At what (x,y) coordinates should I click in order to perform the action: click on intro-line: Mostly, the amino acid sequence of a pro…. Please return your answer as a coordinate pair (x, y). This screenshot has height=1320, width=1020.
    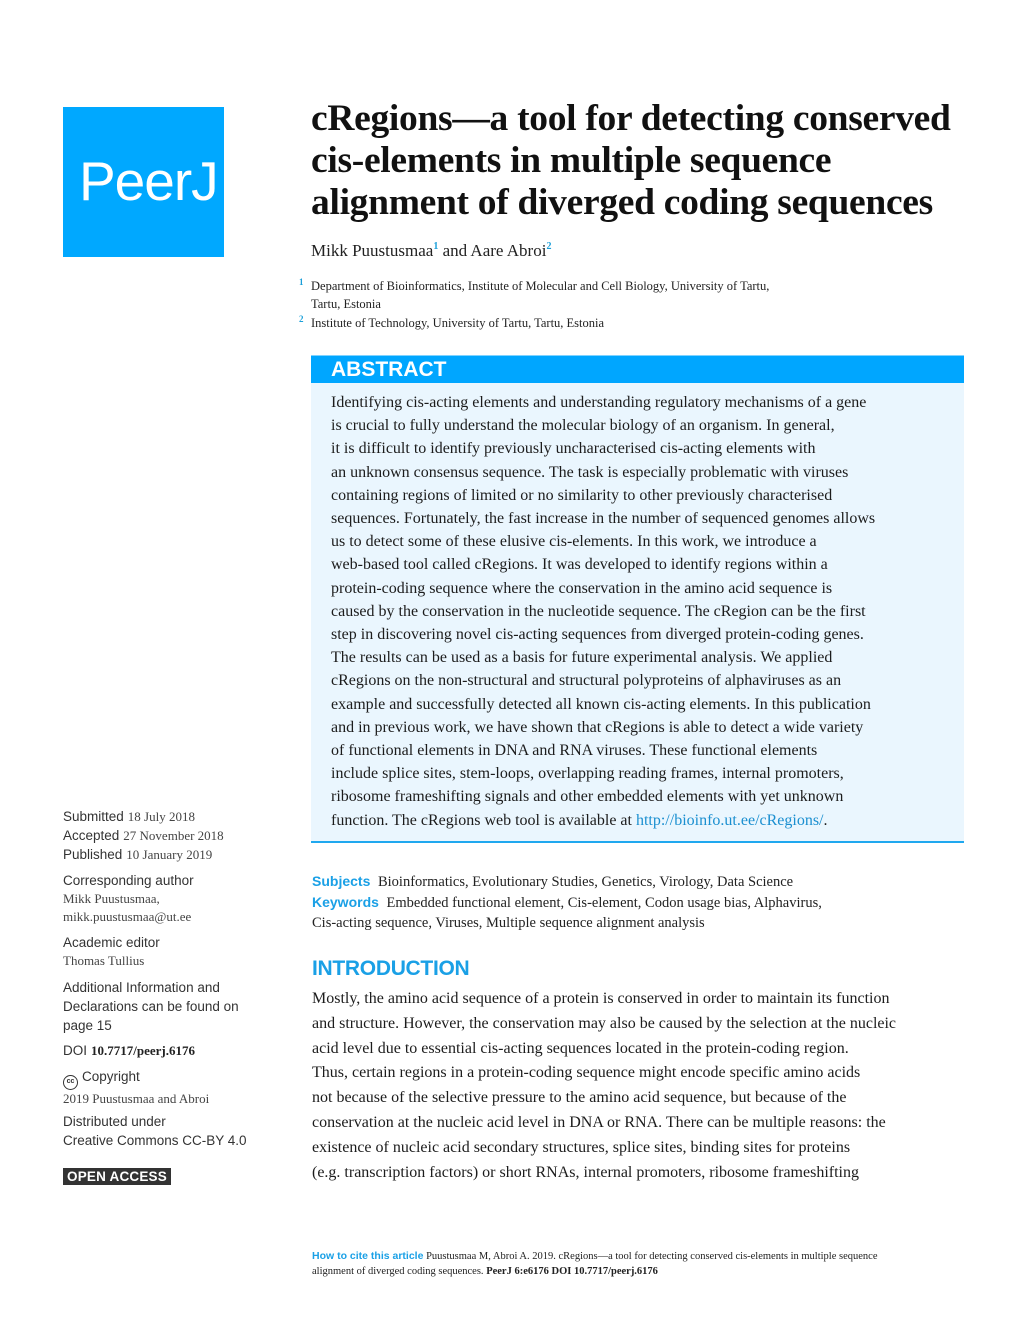
    Looking at the image, I should click on (601, 998).